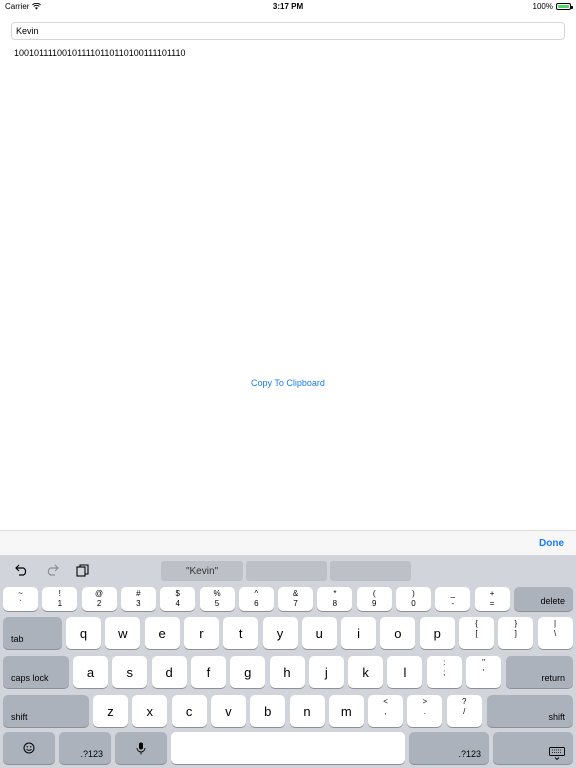  Describe the element at coordinates (453, 599) in the screenshot. I see `key--: _ -` at that location.